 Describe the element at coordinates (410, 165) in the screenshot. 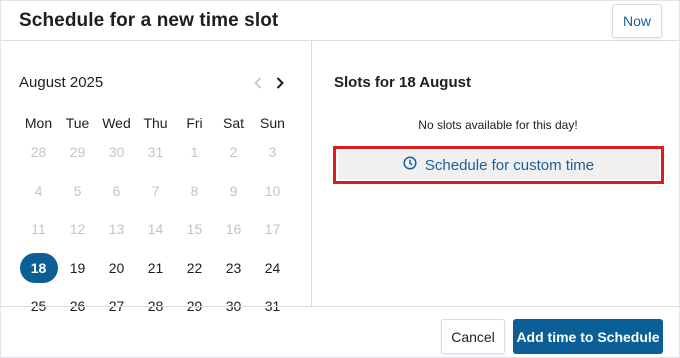

I see `clock-icon` at that location.